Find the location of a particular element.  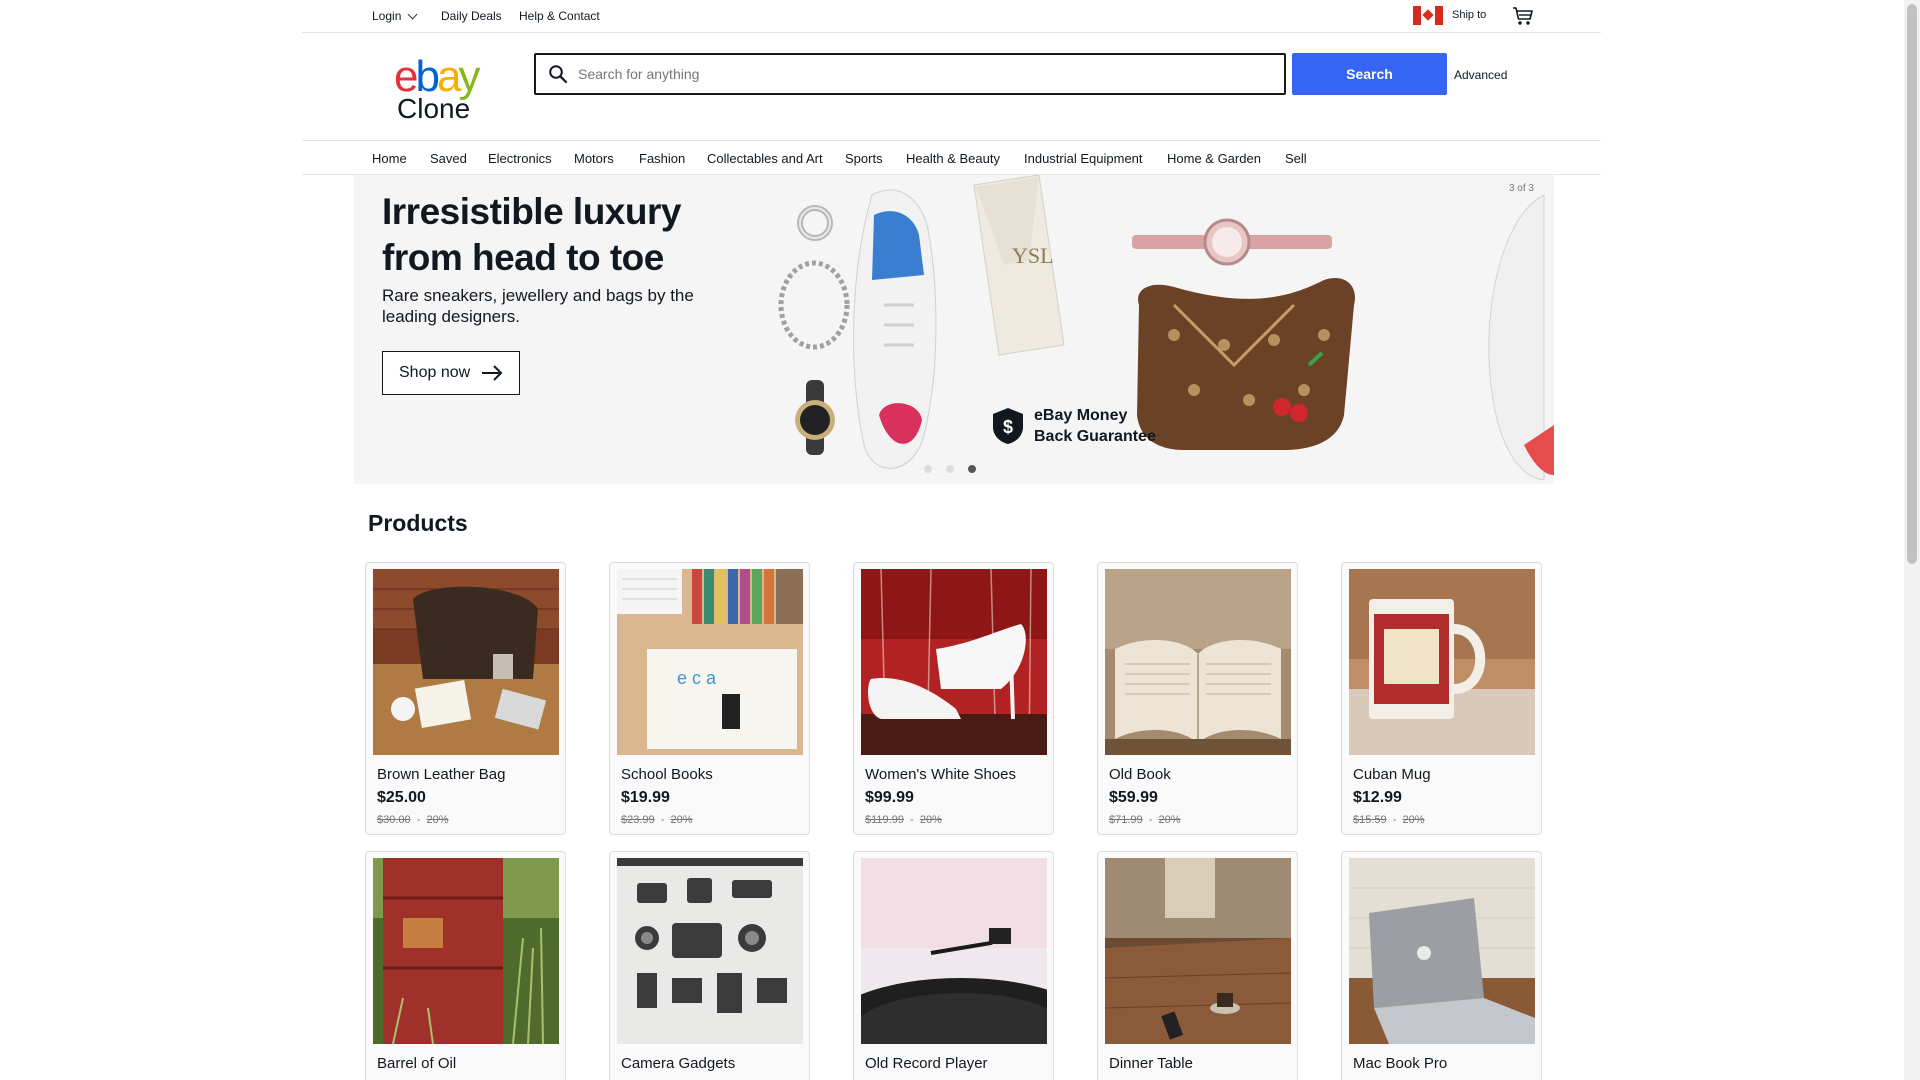

nav-item-sell: Sell is located at coordinates (1296, 158).